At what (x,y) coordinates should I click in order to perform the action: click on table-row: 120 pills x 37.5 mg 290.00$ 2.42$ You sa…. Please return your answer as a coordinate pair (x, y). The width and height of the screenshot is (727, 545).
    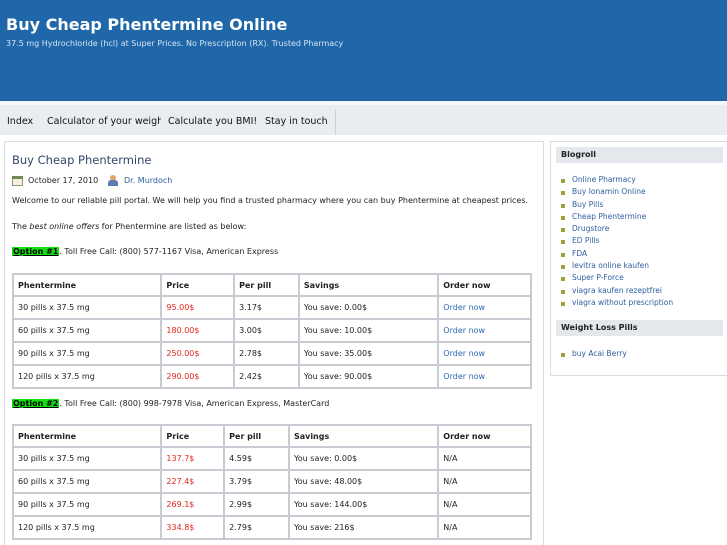
    Looking at the image, I should click on (271, 376).